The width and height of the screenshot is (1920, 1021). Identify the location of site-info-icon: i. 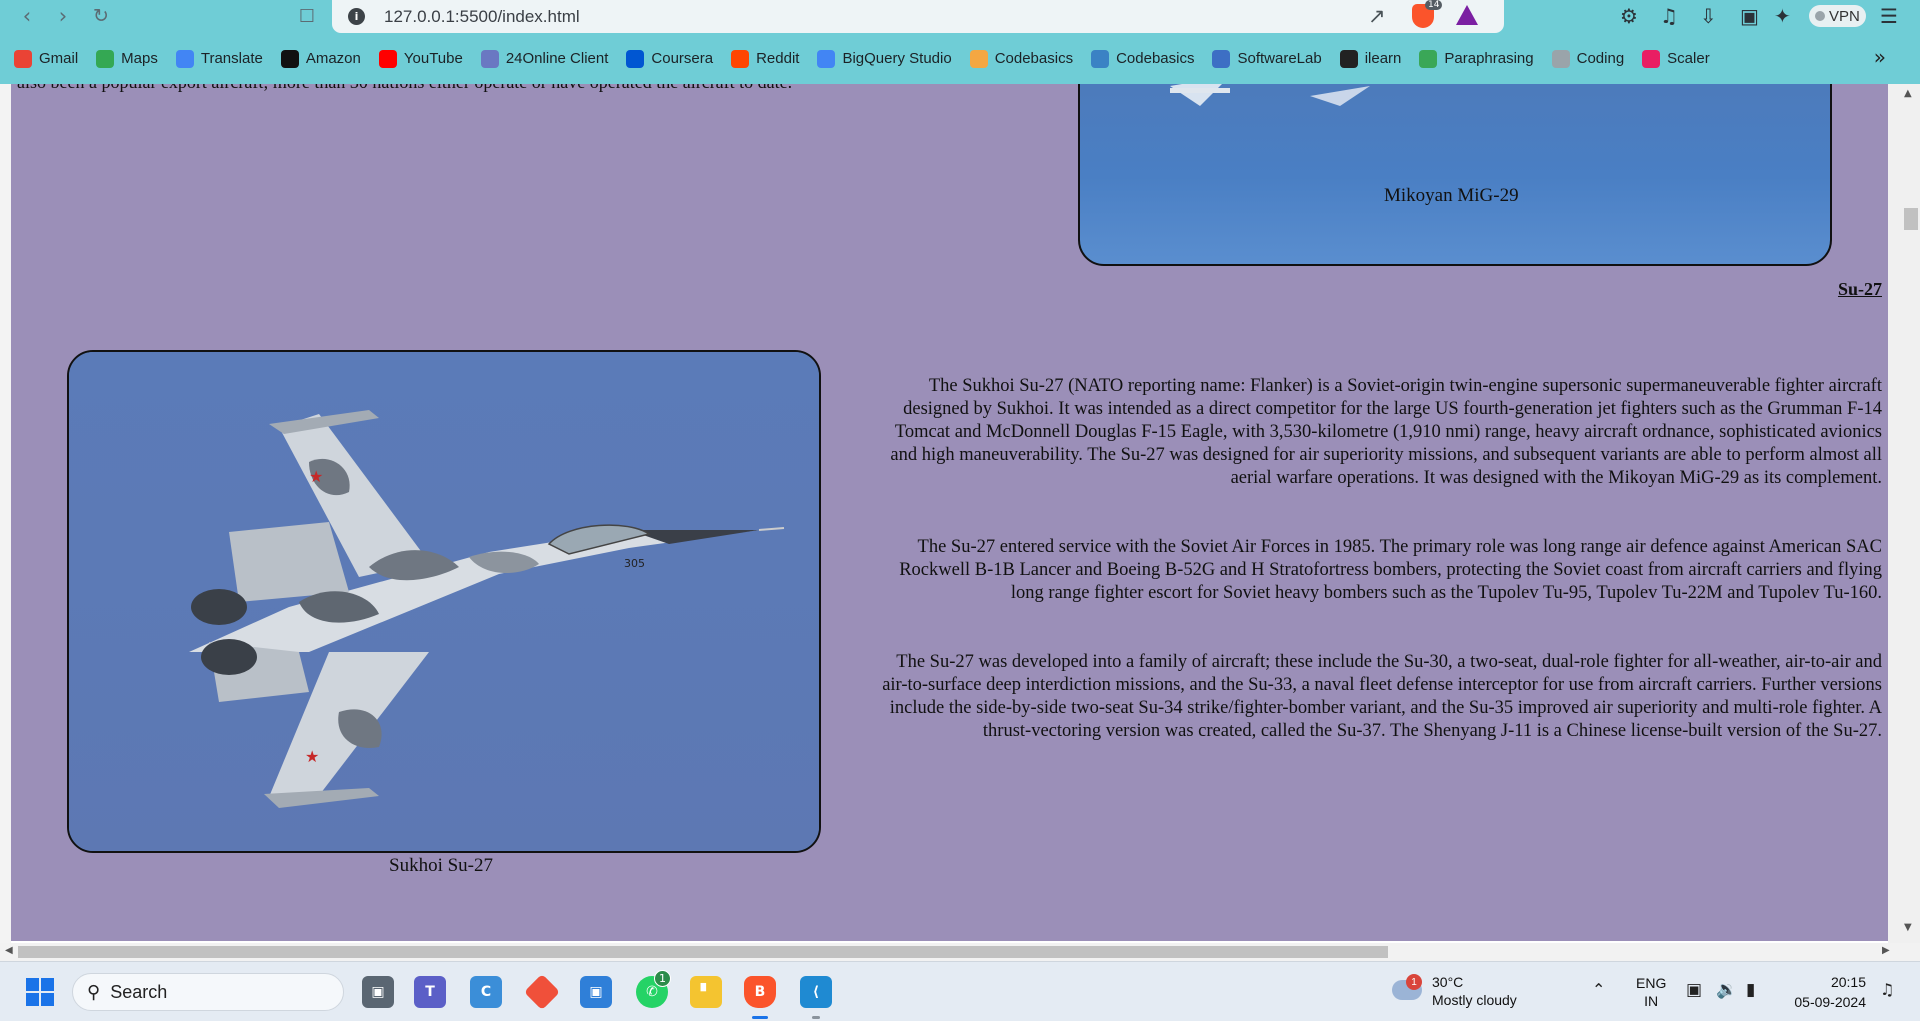
(356, 16).